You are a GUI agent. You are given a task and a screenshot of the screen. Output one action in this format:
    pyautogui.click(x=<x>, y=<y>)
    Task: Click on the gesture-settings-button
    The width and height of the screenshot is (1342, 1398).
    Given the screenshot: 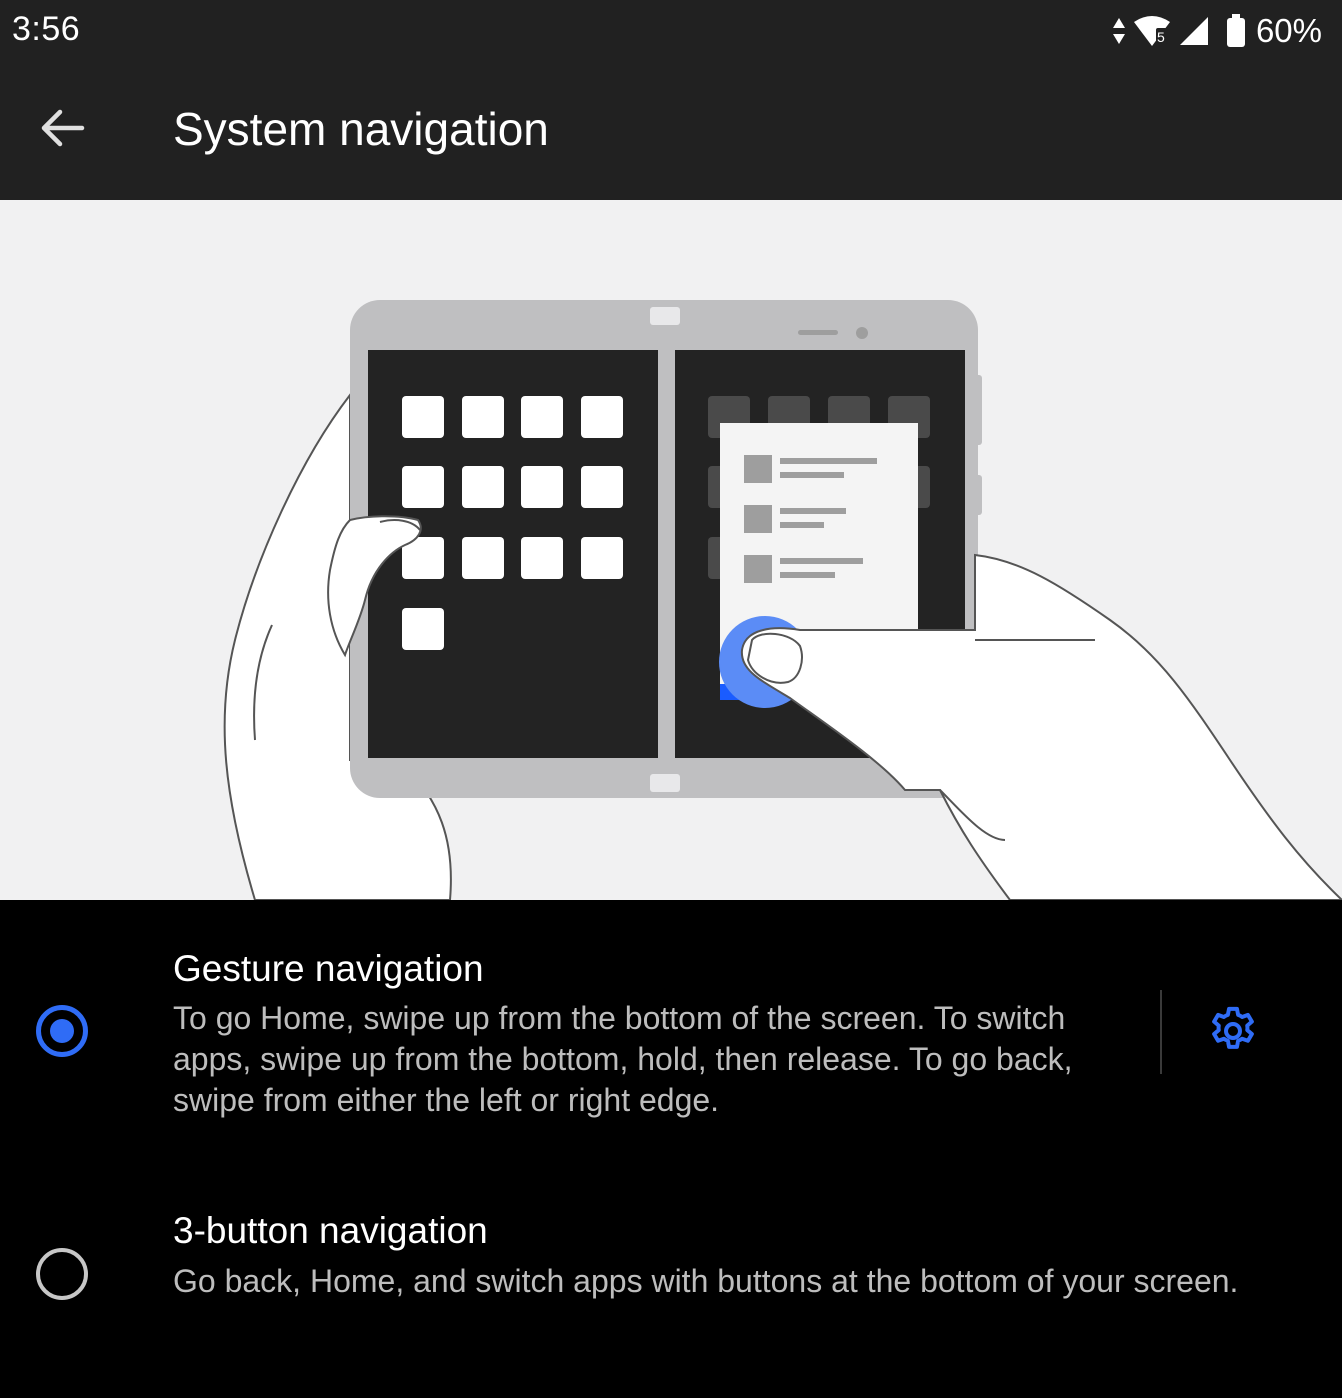 What is the action you would take?
    pyautogui.click(x=1233, y=1033)
    